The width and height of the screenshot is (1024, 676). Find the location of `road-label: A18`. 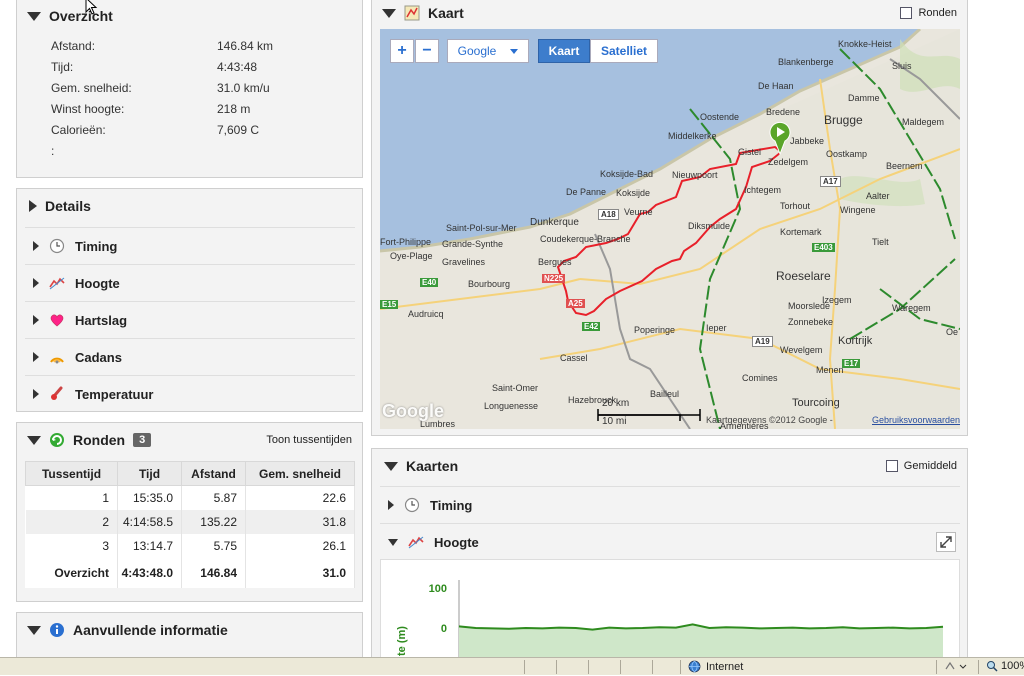

road-label: A18 is located at coordinates (608, 214).